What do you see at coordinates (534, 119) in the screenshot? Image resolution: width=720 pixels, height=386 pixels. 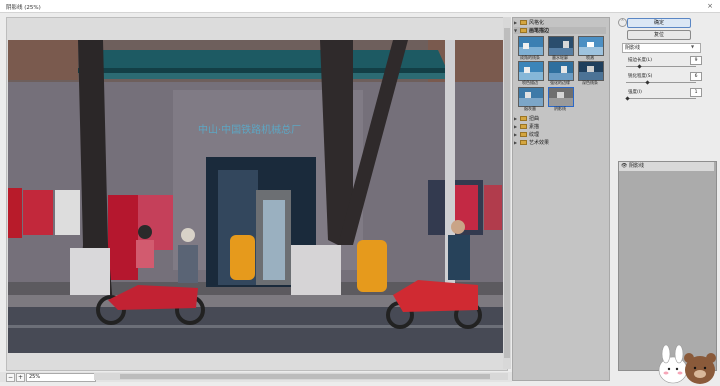 I see `category-label: 扭曲` at bounding box center [534, 119].